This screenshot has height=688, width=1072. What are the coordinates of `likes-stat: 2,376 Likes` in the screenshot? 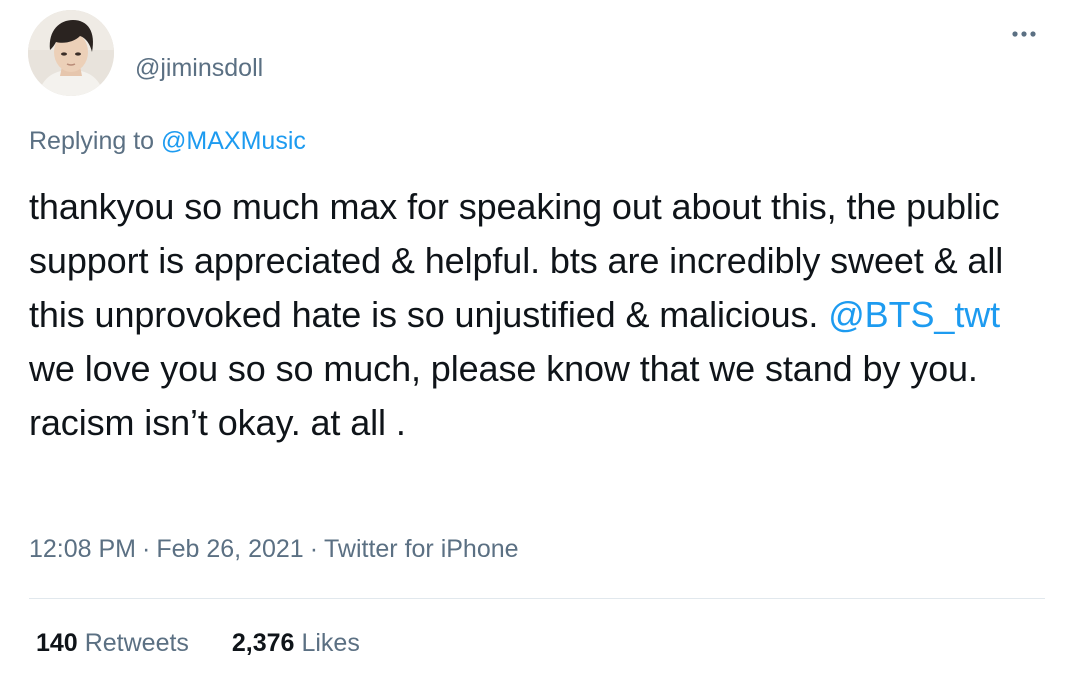 It's located at (296, 643).